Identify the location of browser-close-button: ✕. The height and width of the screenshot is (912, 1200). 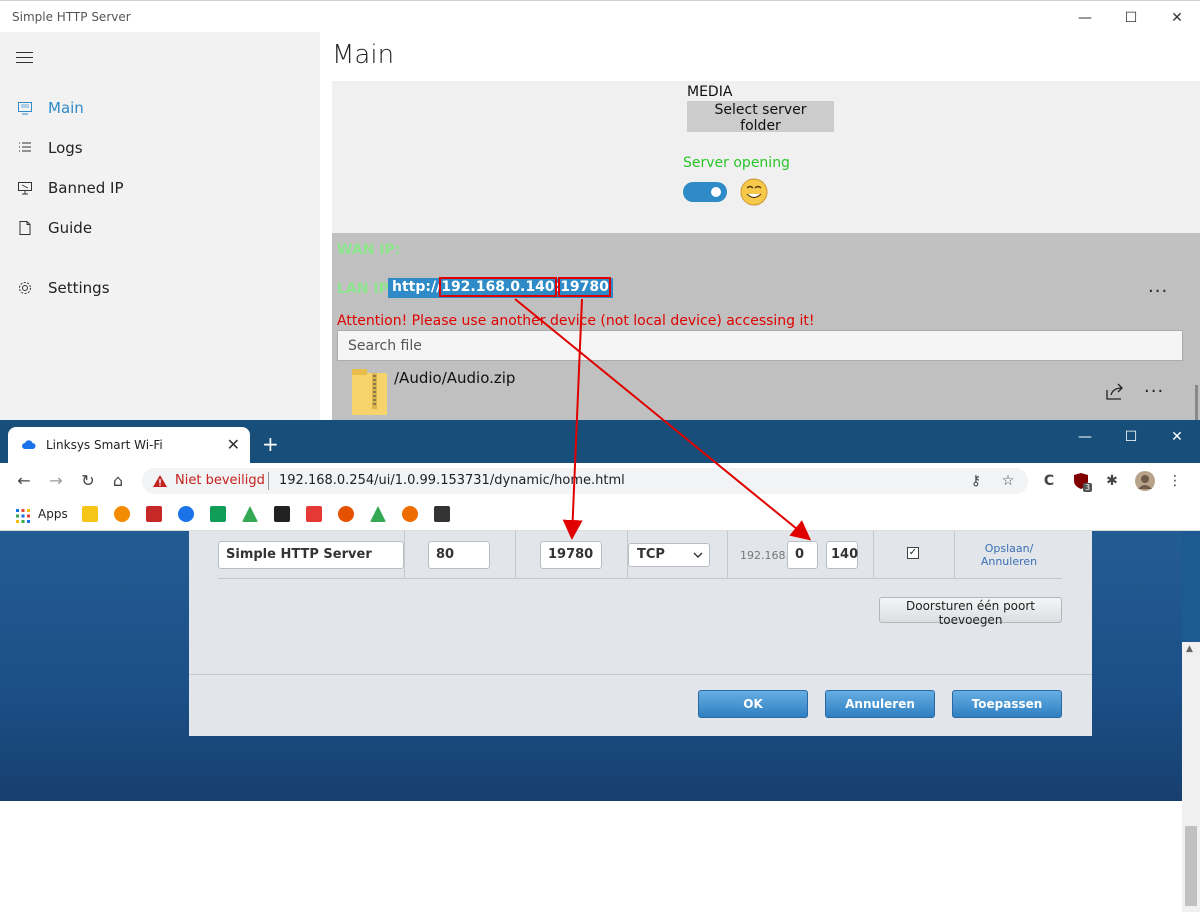
(1177, 437).